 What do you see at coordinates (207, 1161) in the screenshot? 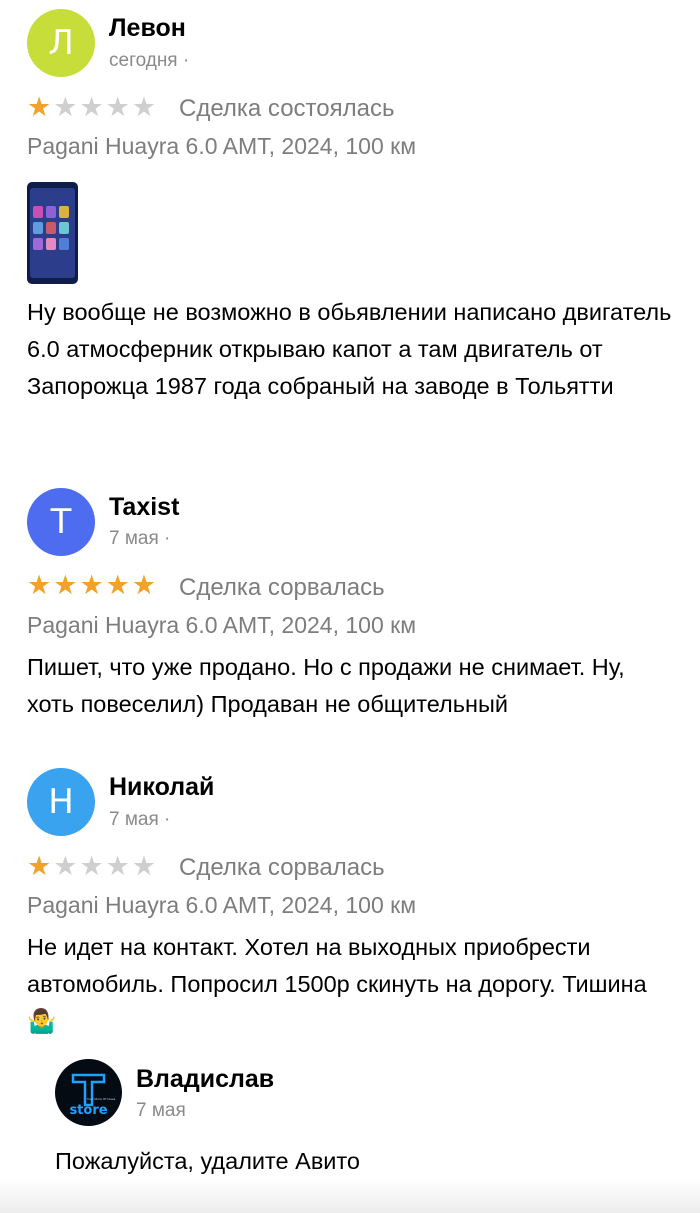
I see `reply-text: Пожалуйста, удалите Авито` at bounding box center [207, 1161].